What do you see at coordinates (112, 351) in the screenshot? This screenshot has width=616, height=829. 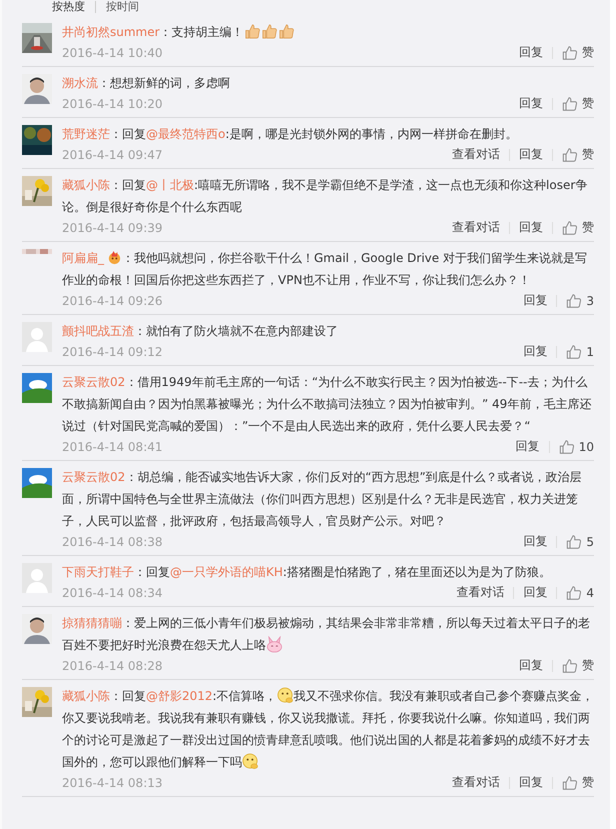 I see `timestamp: 2016-4-14 09:12` at bounding box center [112, 351].